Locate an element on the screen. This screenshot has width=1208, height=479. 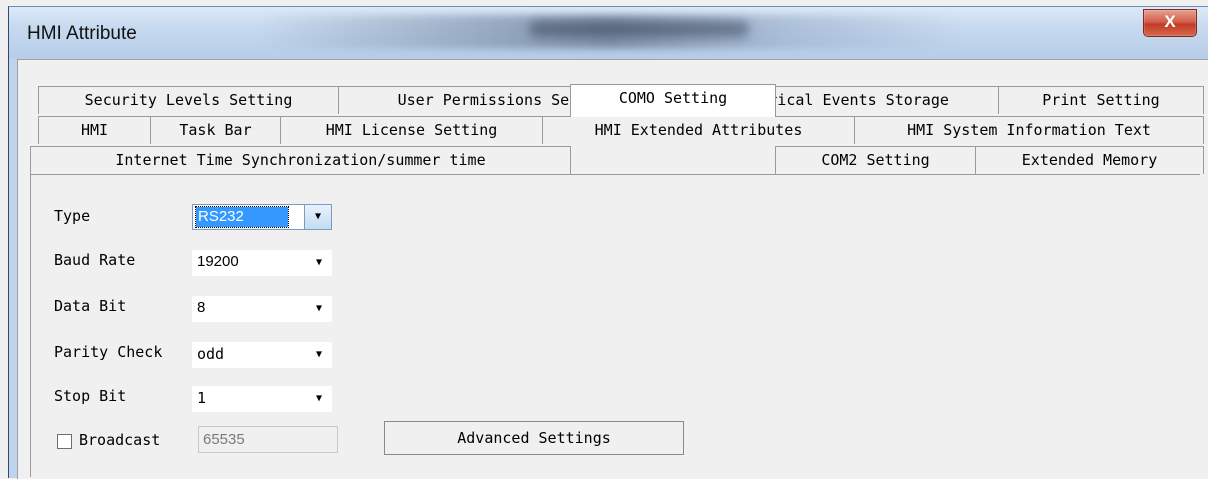
type-label: Type is located at coordinates (72, 216).